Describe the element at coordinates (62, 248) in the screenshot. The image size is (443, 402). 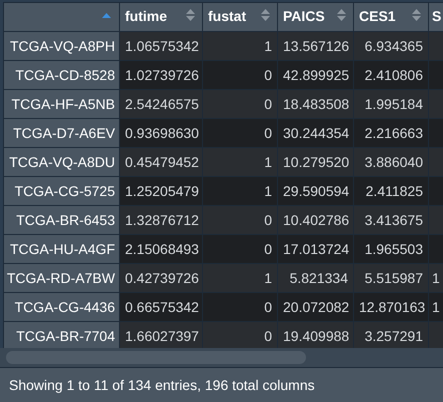
I see `row-name: TCGA-HU-A4GF` at that location.